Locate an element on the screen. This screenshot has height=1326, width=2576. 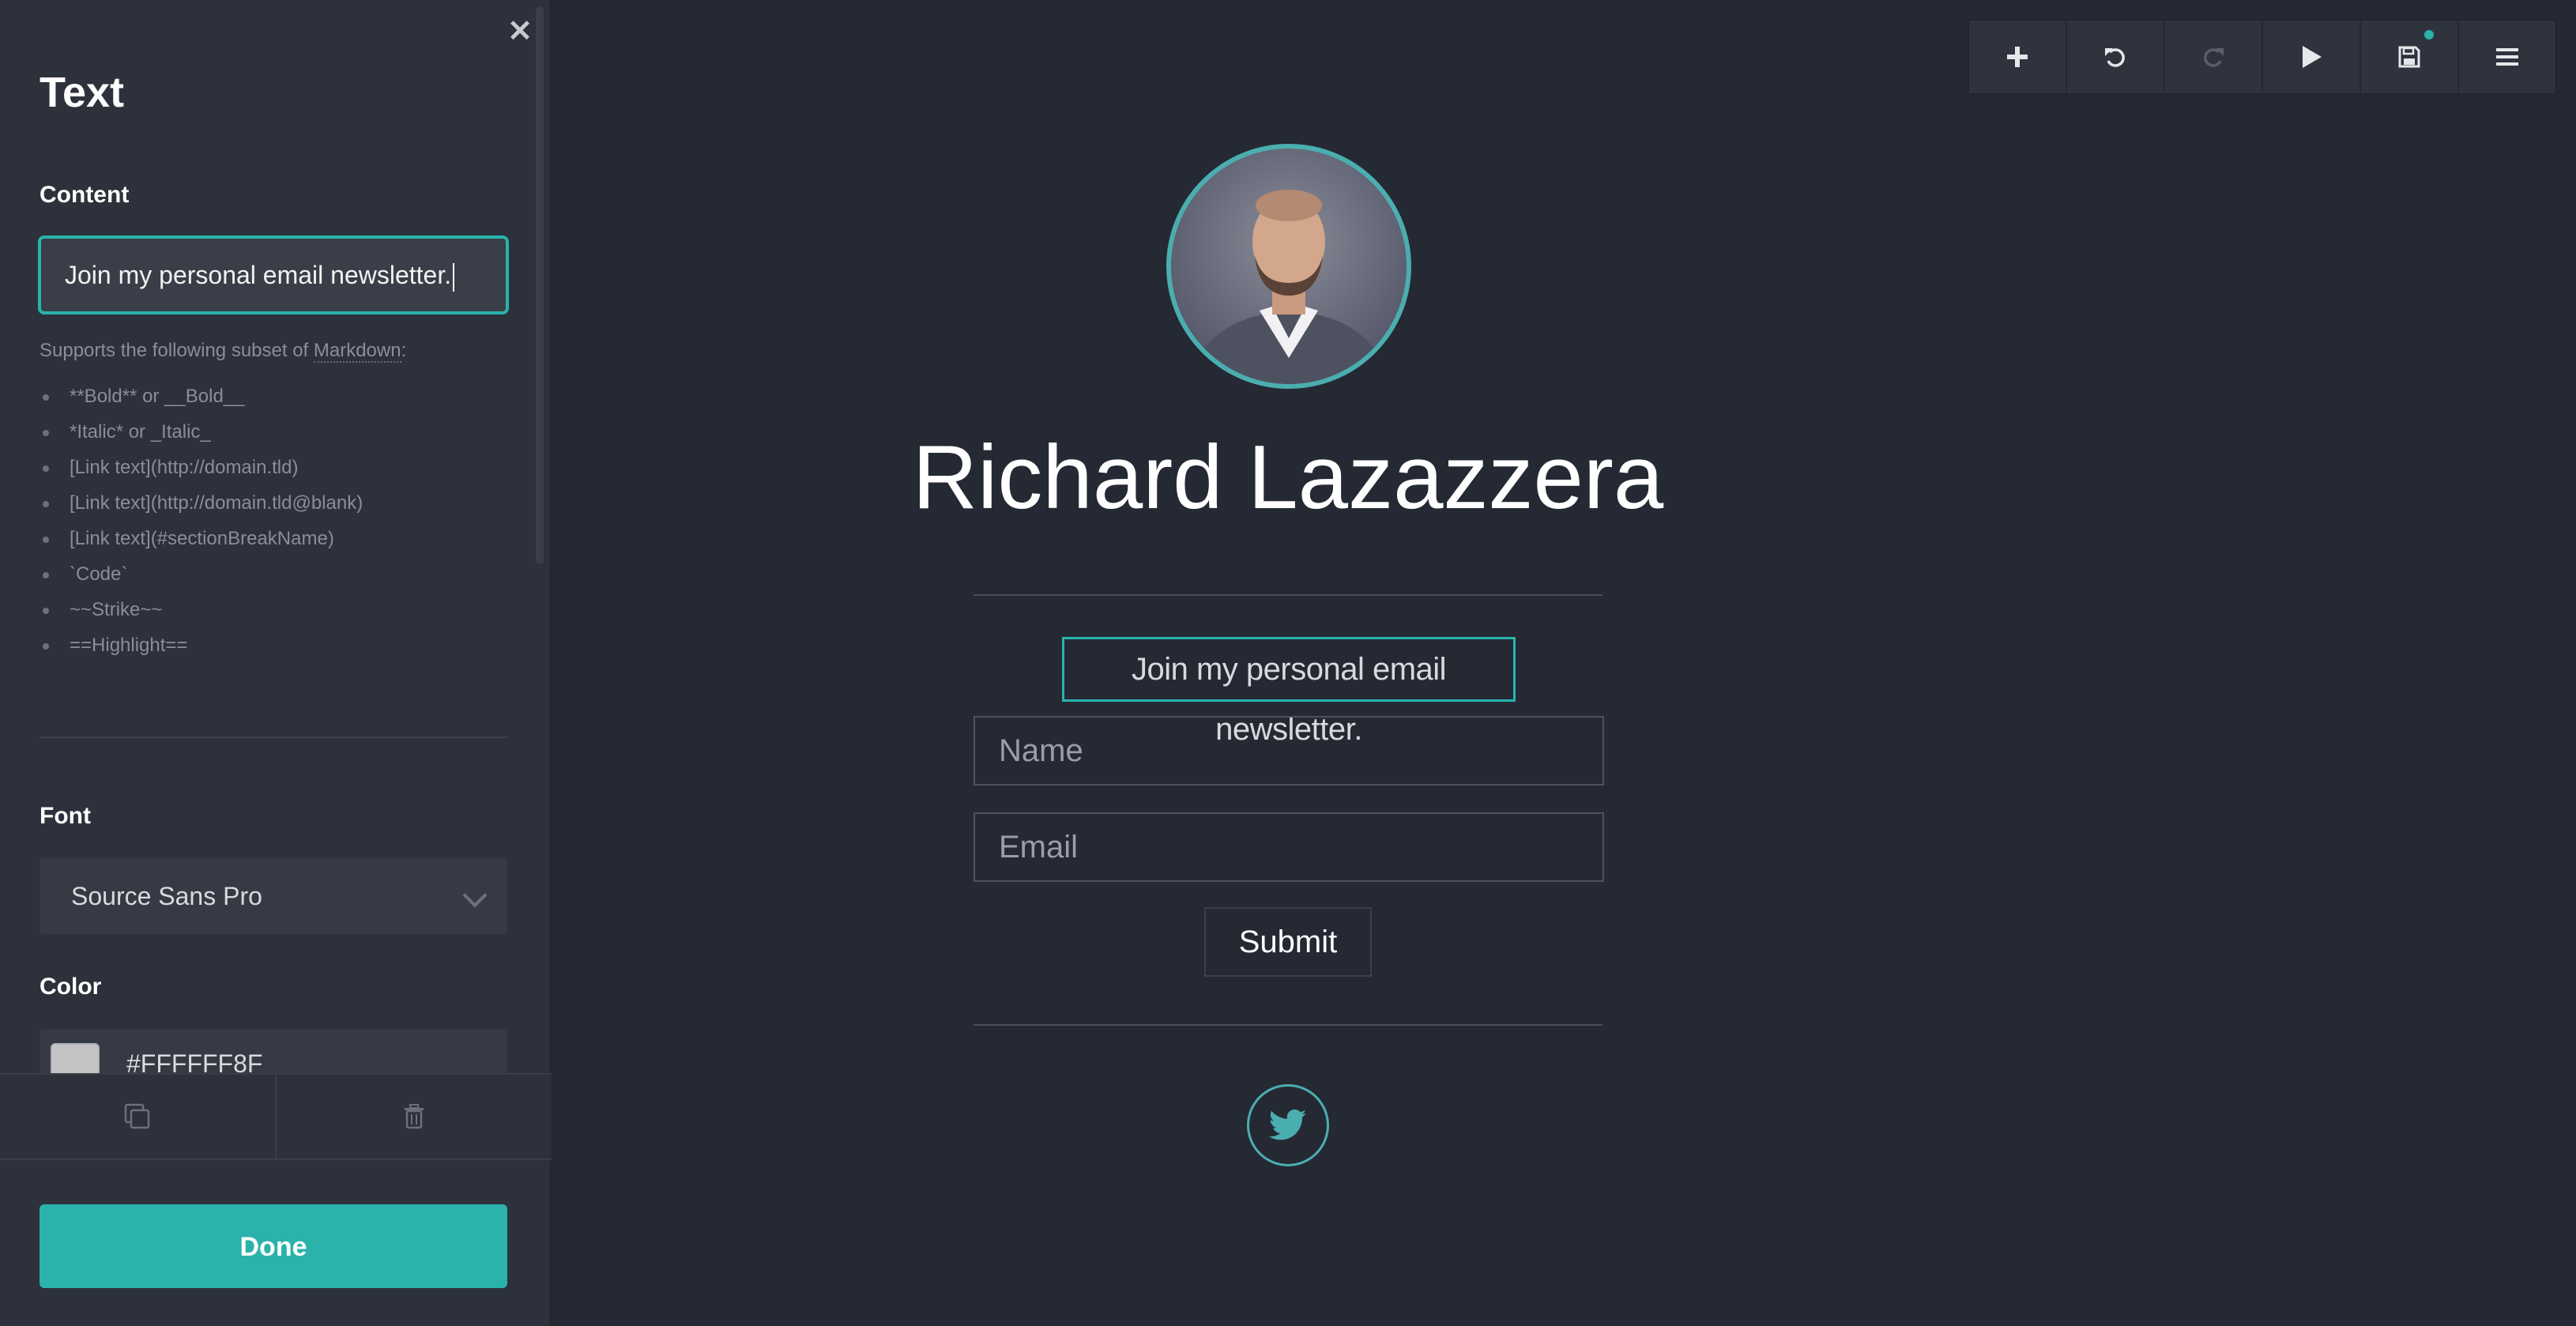
chevron-down-icon is located at coordinates (475, 895).